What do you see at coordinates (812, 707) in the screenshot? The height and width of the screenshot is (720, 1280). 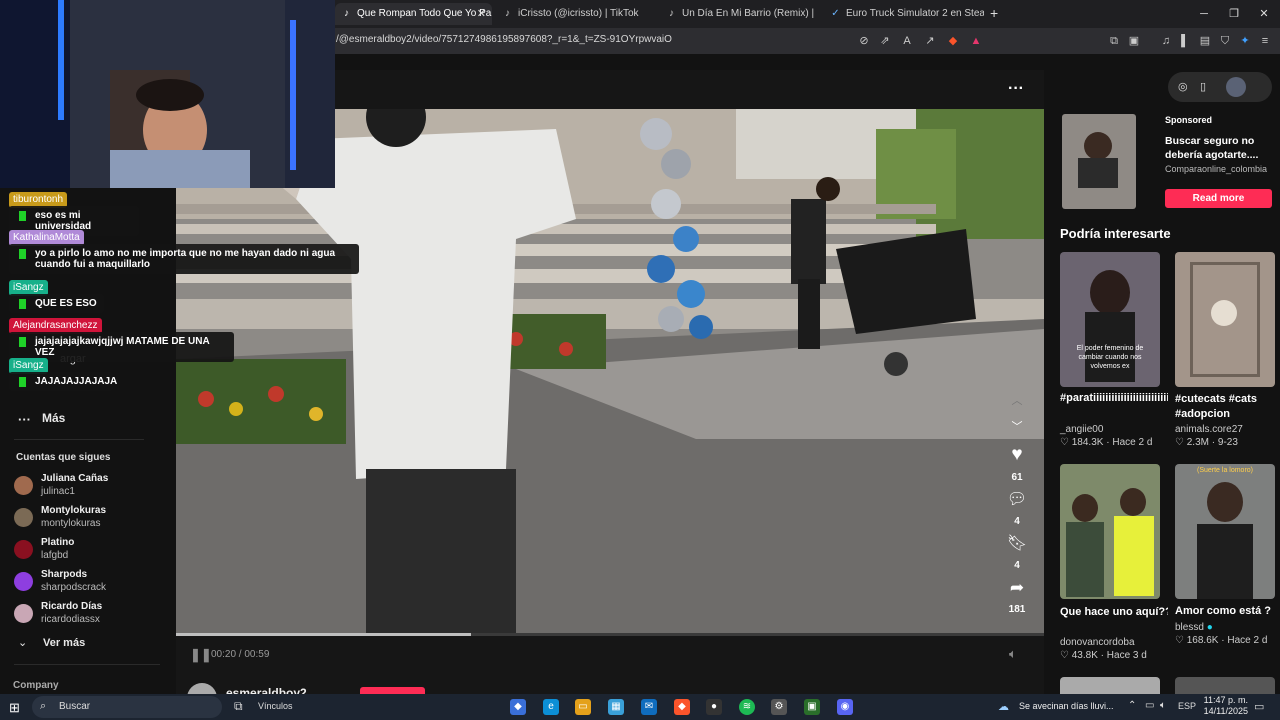 I see `nvidia-icon: ▣` at bounding box center [812, 707].